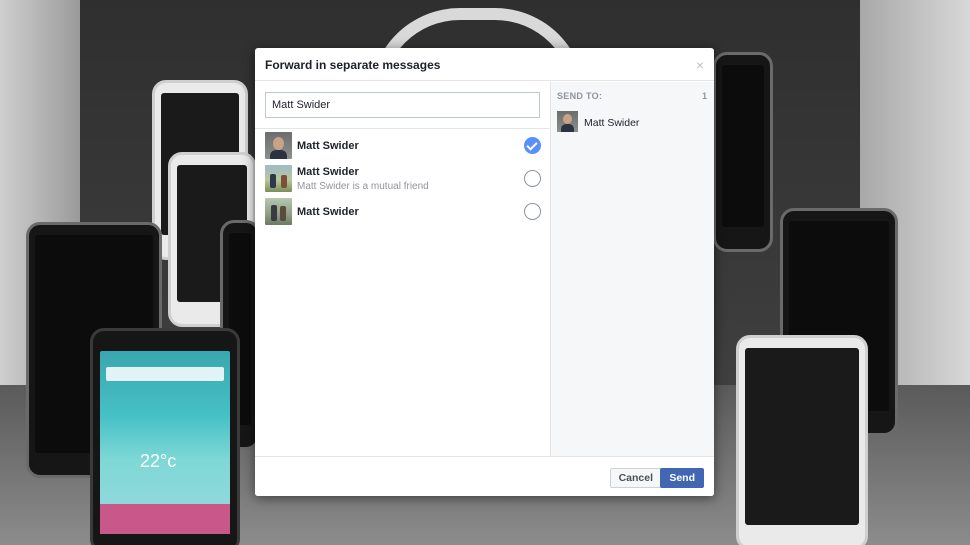 This screenshot has width=970, height=545. What do you see at coordinates (484, 476) in the screenshot?
I see `dialog-footer: Cancel Send` at bounding box center [484, 476].